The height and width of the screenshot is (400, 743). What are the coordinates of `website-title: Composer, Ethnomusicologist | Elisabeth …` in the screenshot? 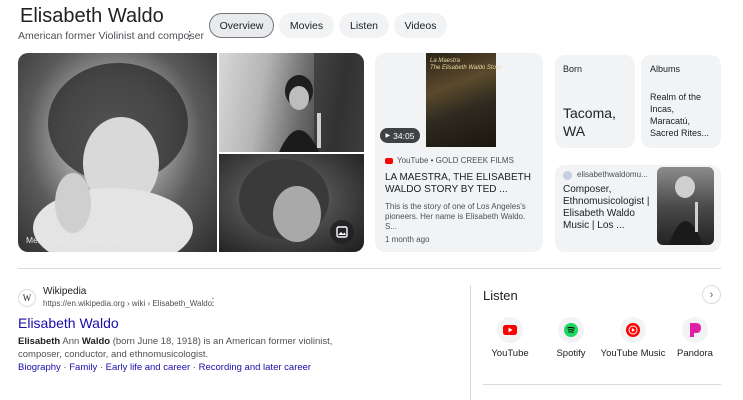 It's located at (608, 208).